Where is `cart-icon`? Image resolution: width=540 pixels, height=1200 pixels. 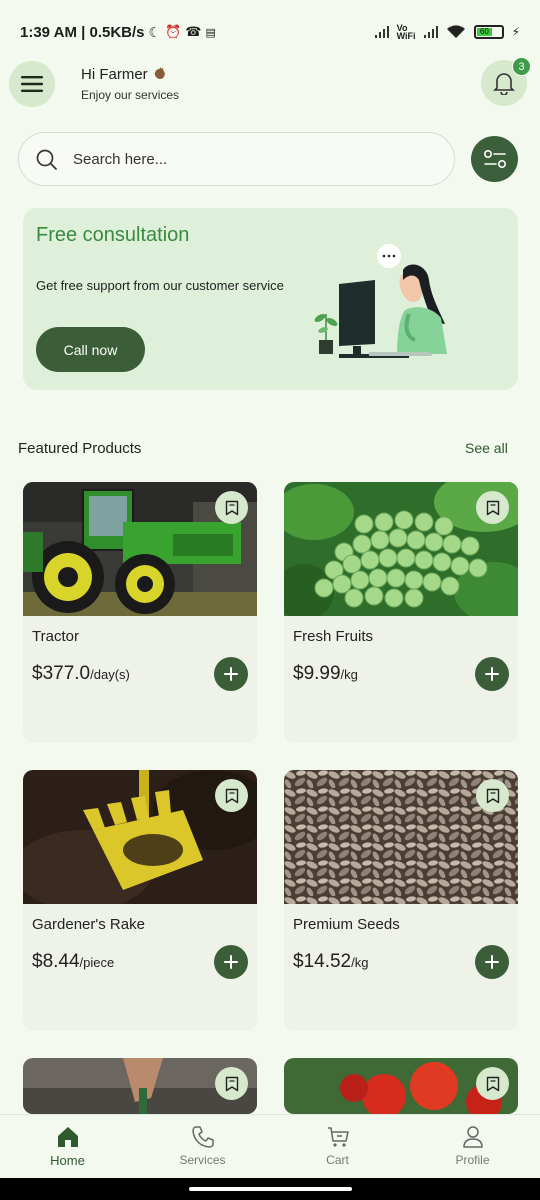
cart-icon is located at coordinates (338, 1137).